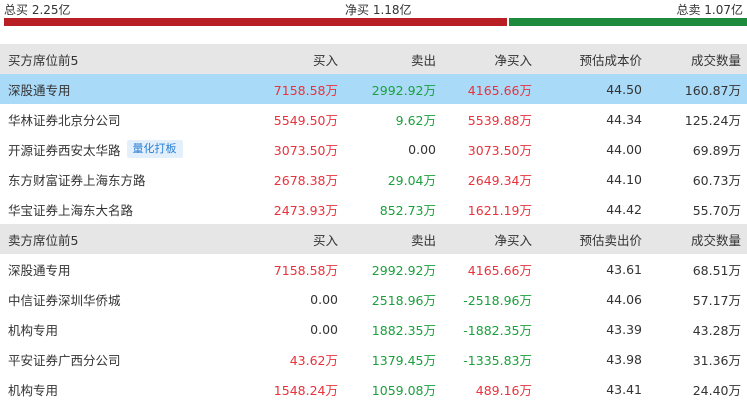 This screenshot has height=404, width=747. What do you see at coordinates (77, 180) in the screenshot?
I see `seat-name: 东方财富证券上海东方路` at bounding box center [77, 180].